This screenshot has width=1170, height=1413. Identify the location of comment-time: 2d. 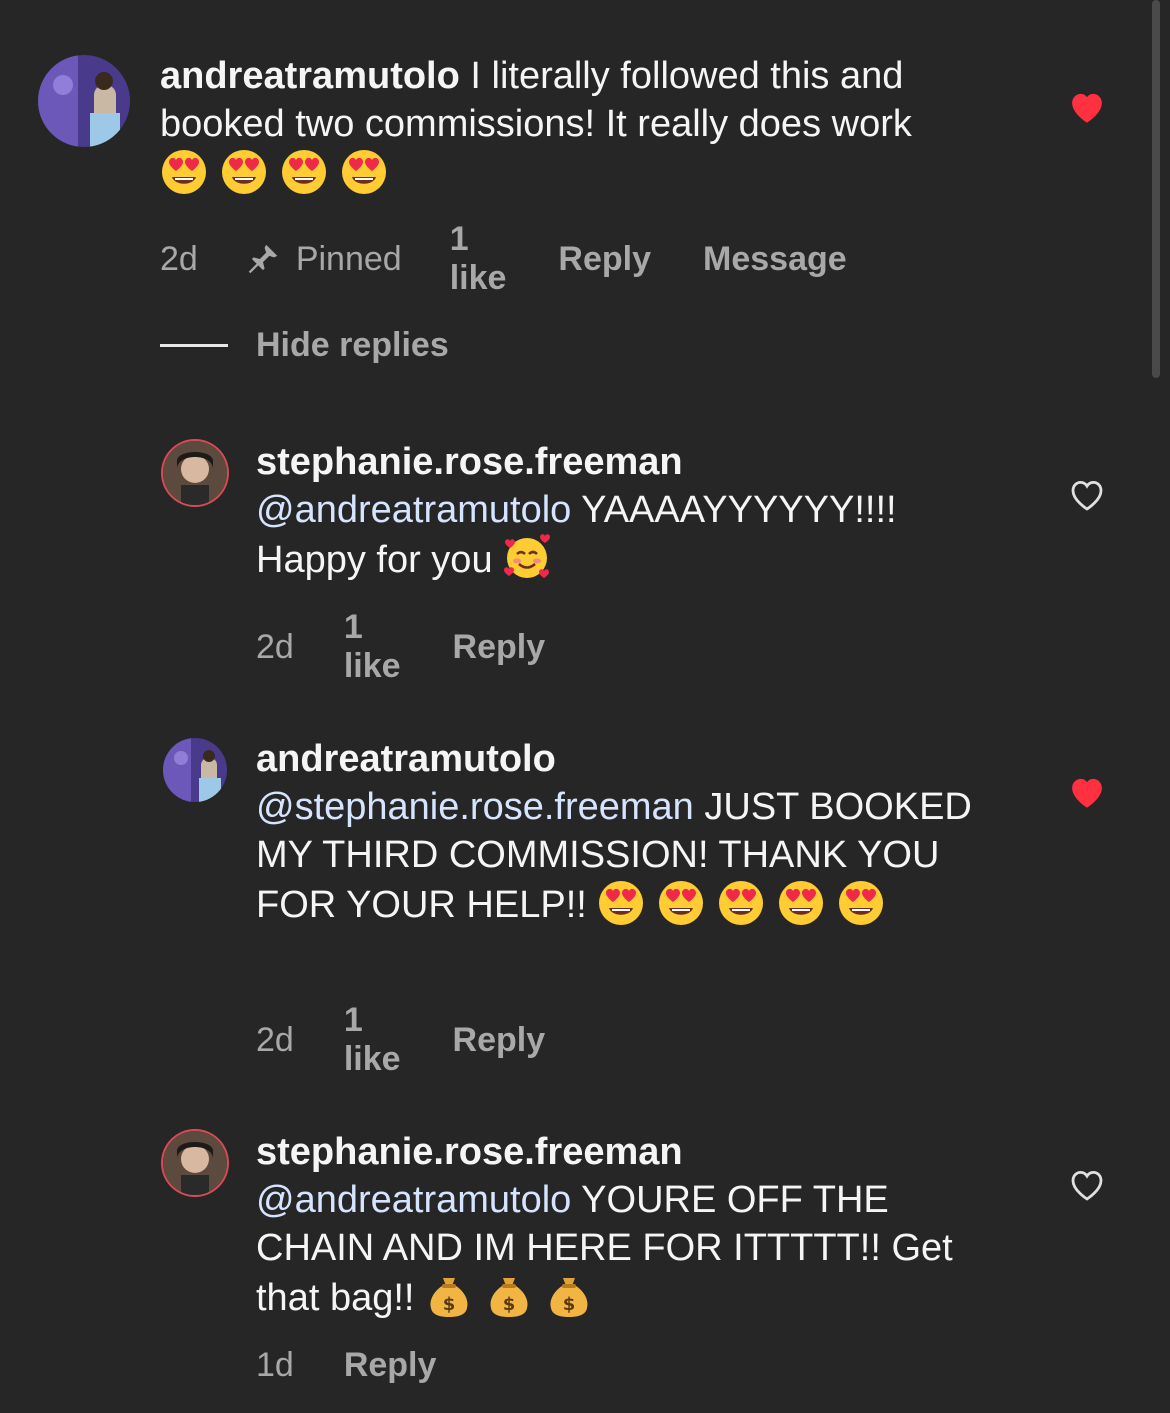
(179, 258).